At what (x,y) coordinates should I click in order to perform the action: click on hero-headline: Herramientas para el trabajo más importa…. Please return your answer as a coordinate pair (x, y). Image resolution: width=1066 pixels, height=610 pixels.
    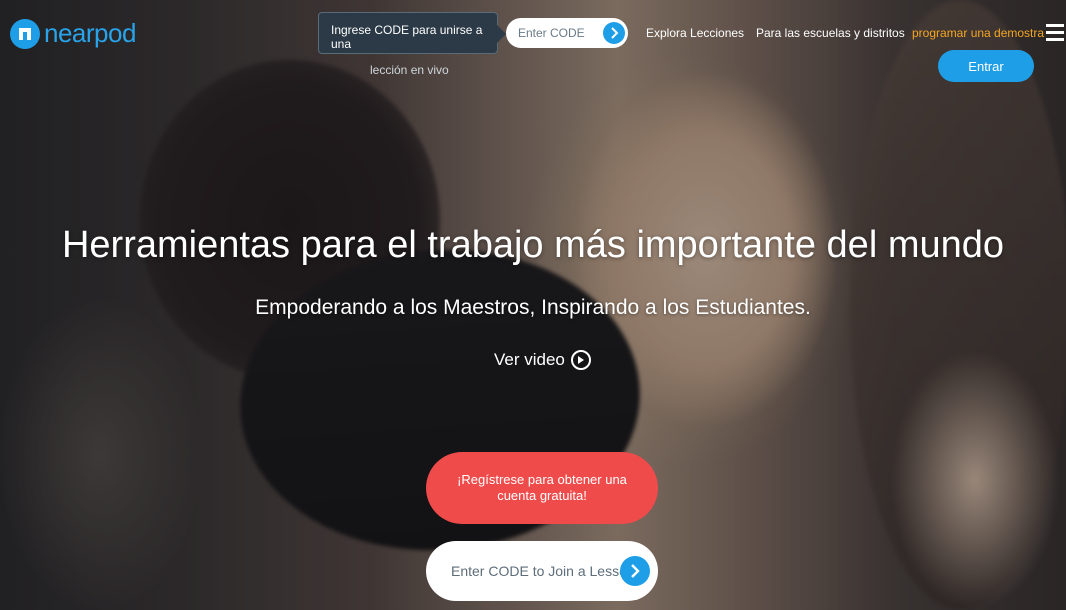
    Looking at the image, I should click on (533, 245).